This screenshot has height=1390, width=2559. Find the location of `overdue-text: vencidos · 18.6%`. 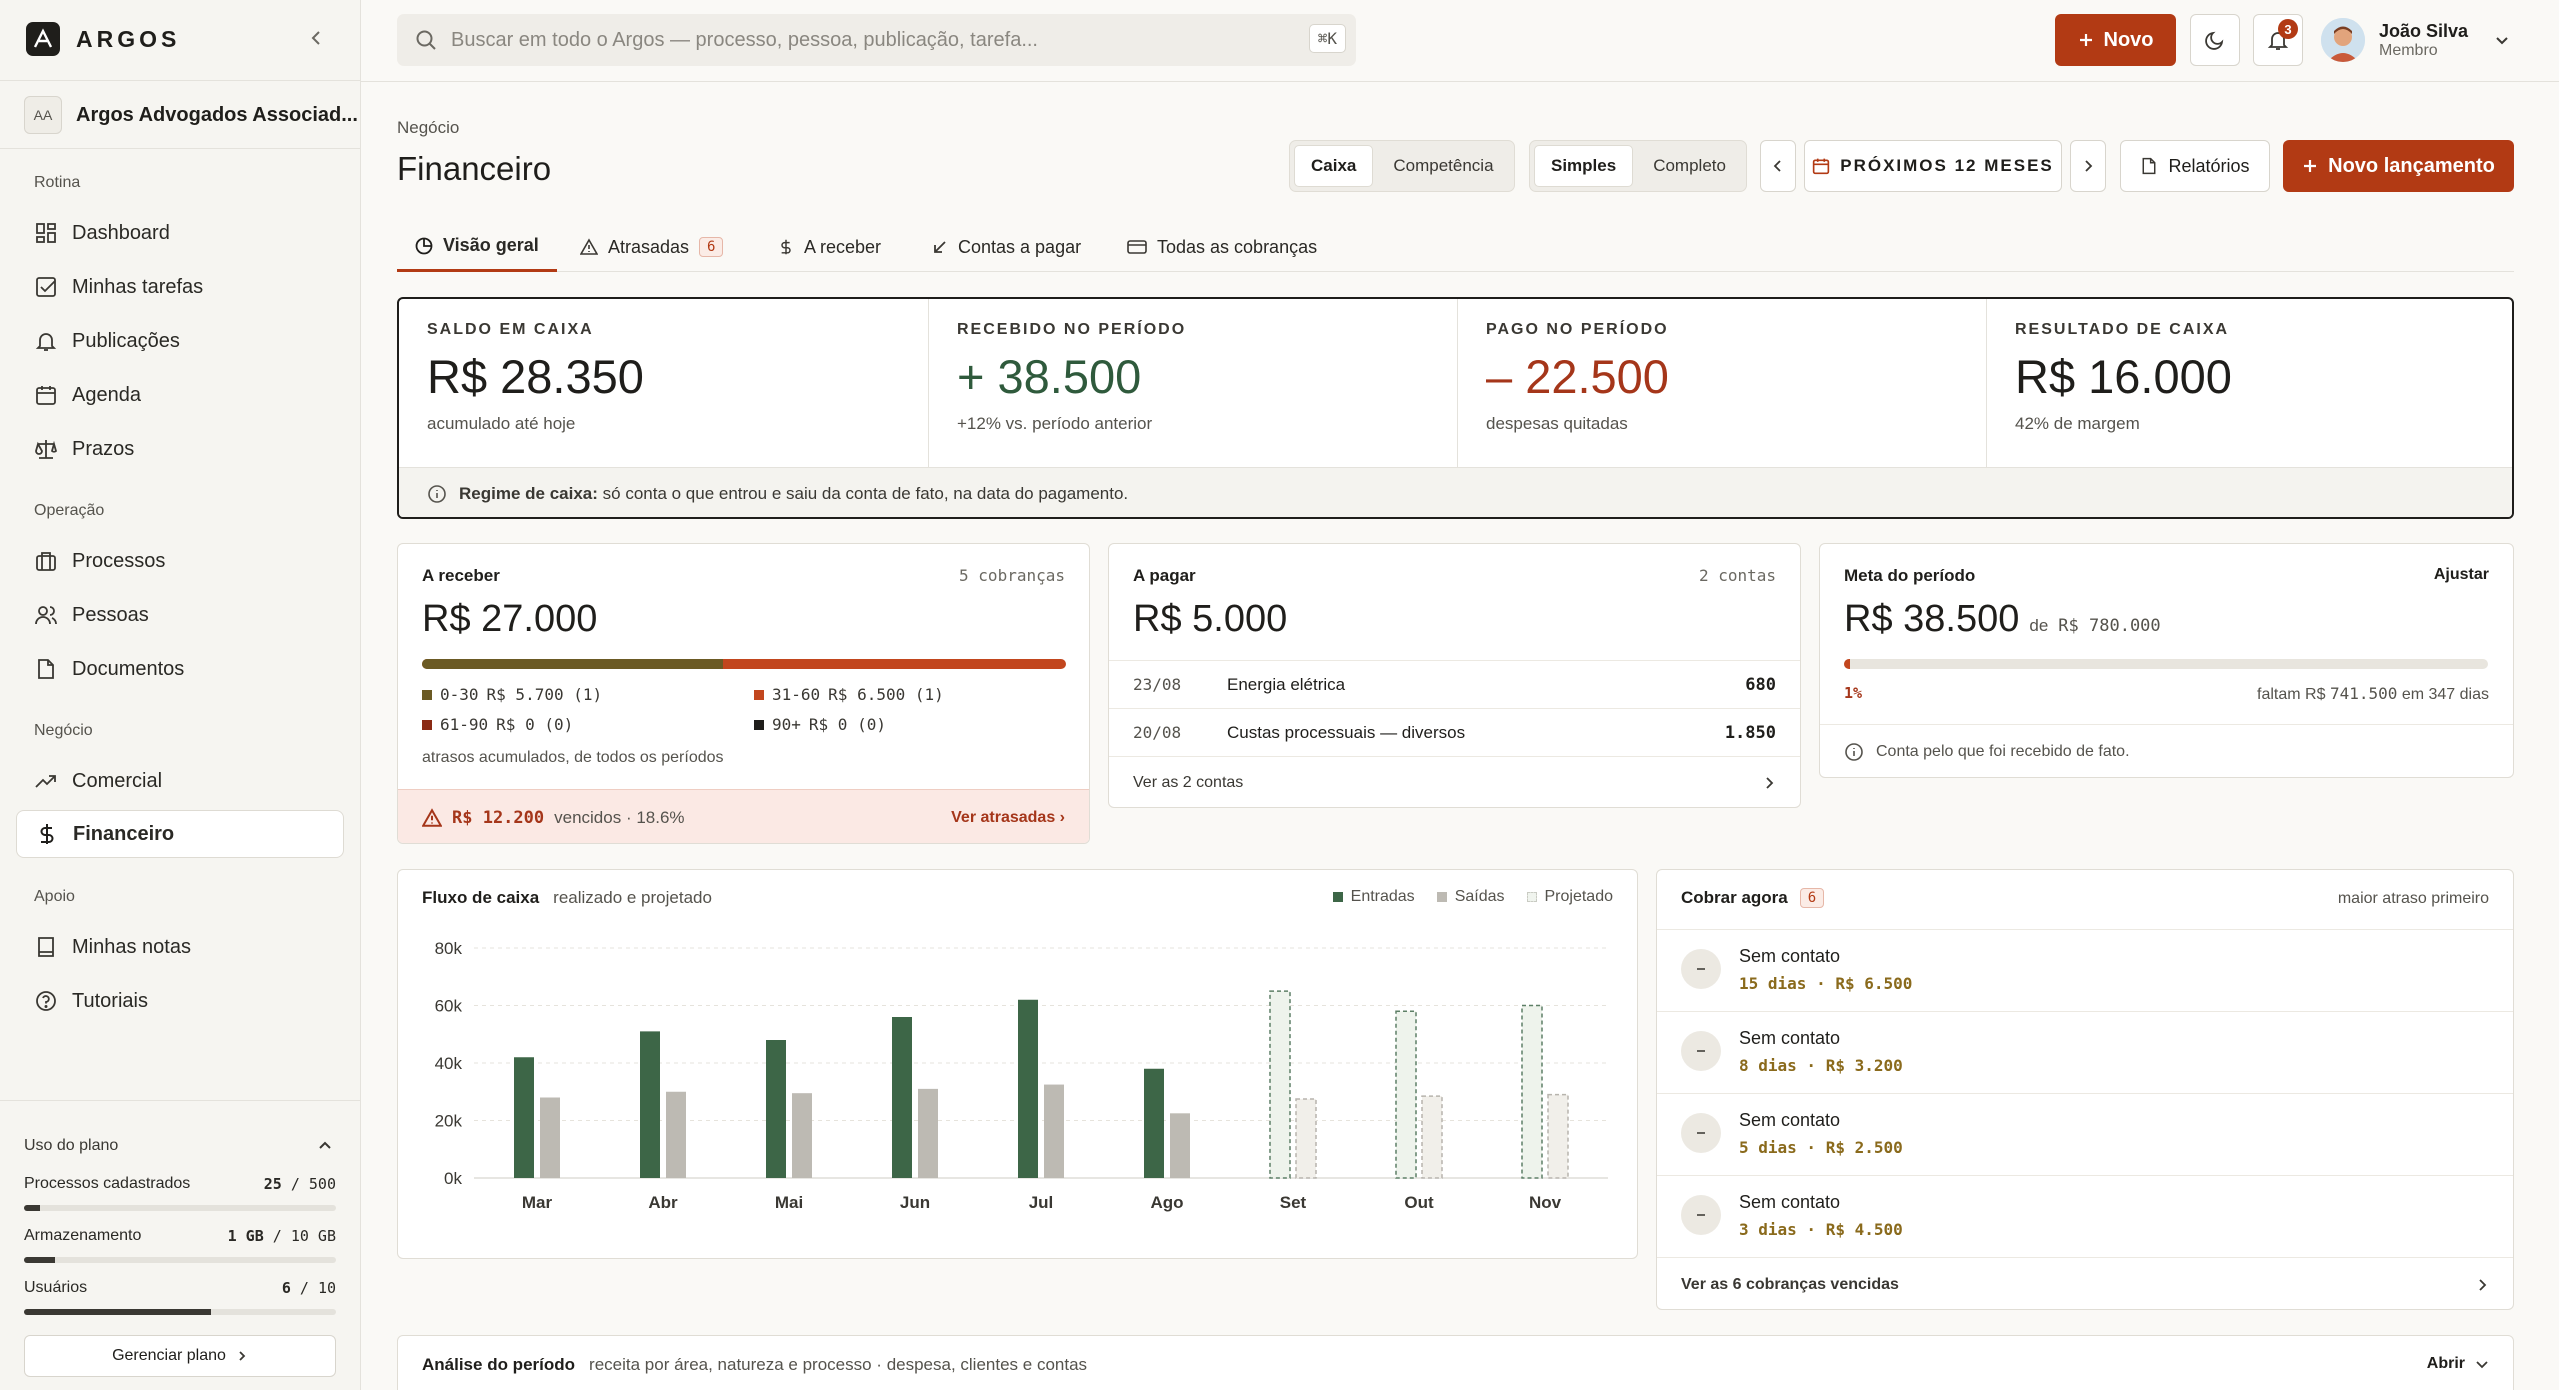

overdue-text: vencidos · 18.6% is located at coordinates (619, 817).